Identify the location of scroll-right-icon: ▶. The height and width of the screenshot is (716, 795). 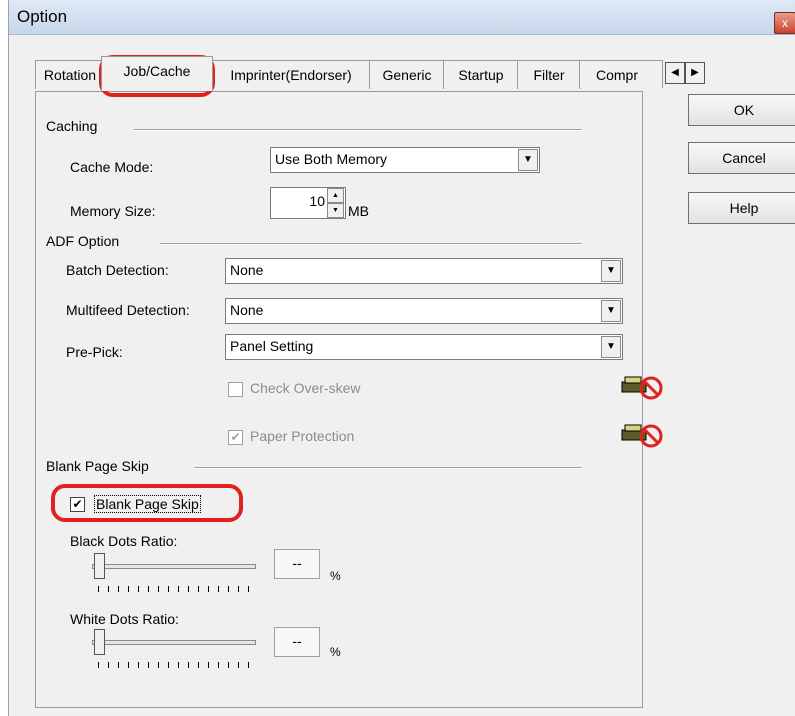
(695, 73).